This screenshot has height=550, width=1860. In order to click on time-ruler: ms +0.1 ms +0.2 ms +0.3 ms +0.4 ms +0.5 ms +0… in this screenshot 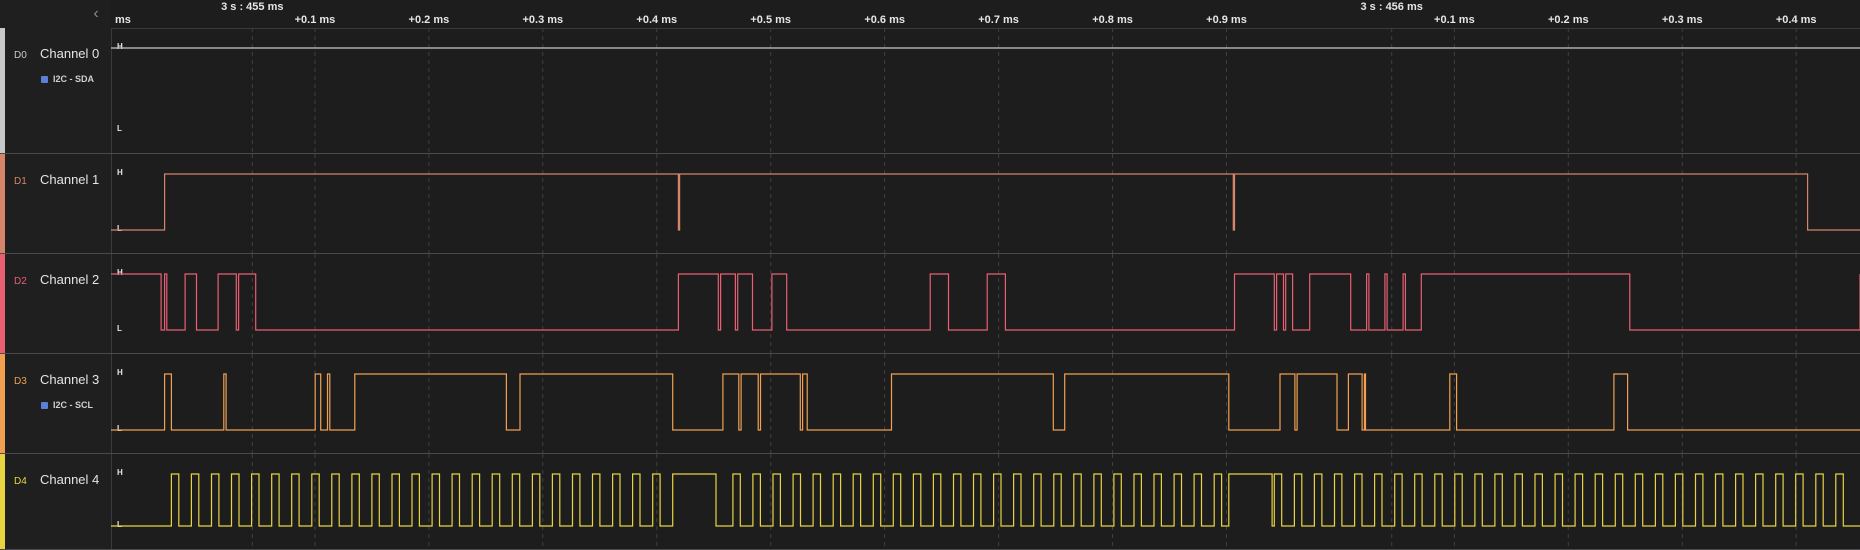, I will do `click(985, 14)`.